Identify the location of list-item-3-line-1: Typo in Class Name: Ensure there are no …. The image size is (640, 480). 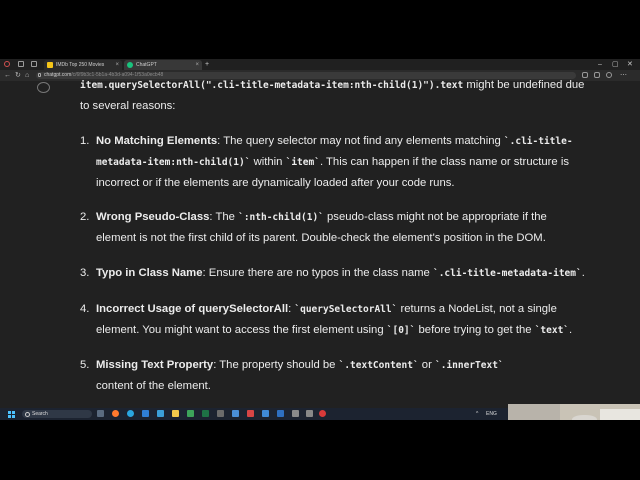
(340, 273).